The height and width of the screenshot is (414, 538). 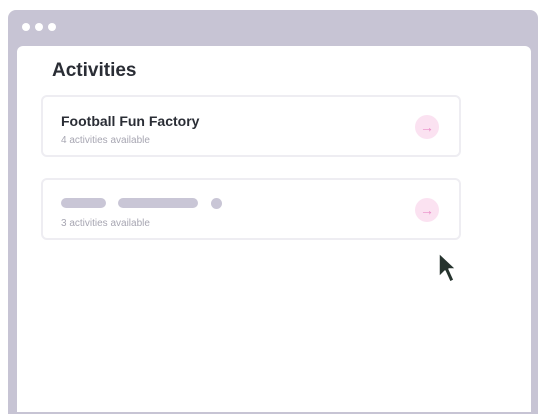 I want to click on page-title: Activities, so click(x=94, y=70).